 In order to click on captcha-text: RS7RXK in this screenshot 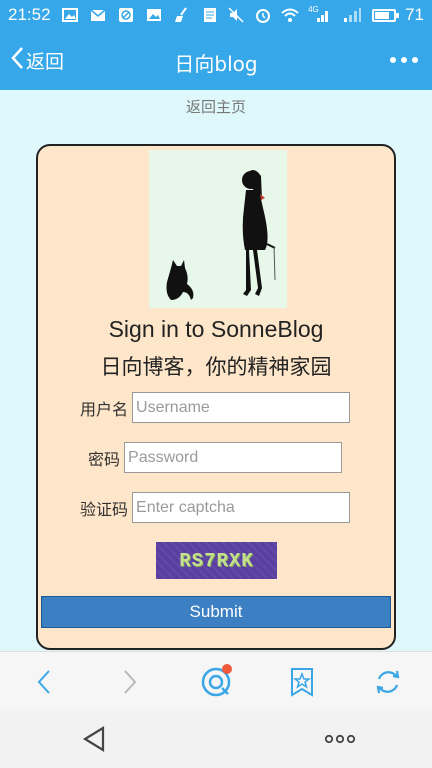, I will do `click(216, 560)`.